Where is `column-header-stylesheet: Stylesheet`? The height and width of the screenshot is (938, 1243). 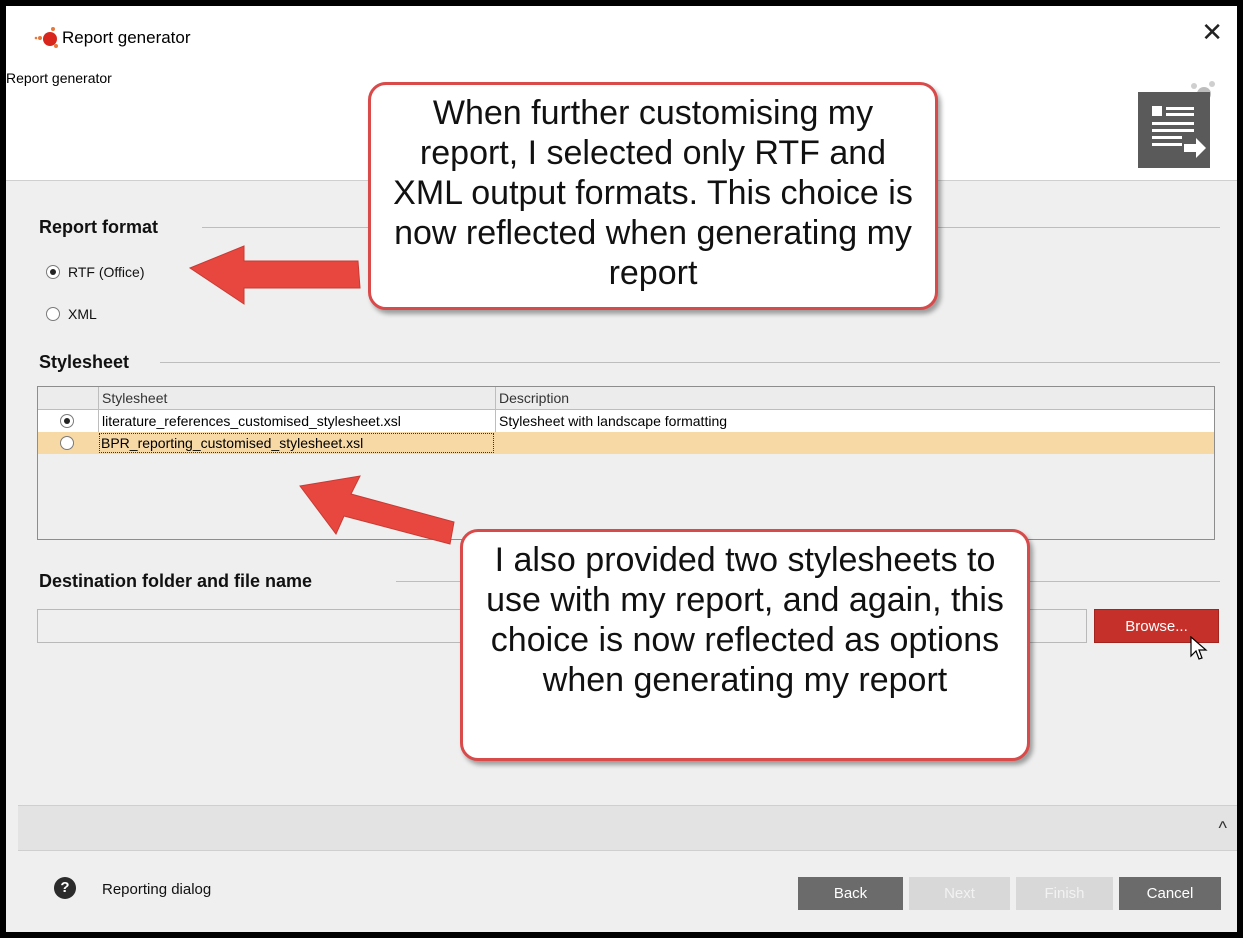
column-header-stylesheet: Stylesheet is located at coordinates (296, 398).